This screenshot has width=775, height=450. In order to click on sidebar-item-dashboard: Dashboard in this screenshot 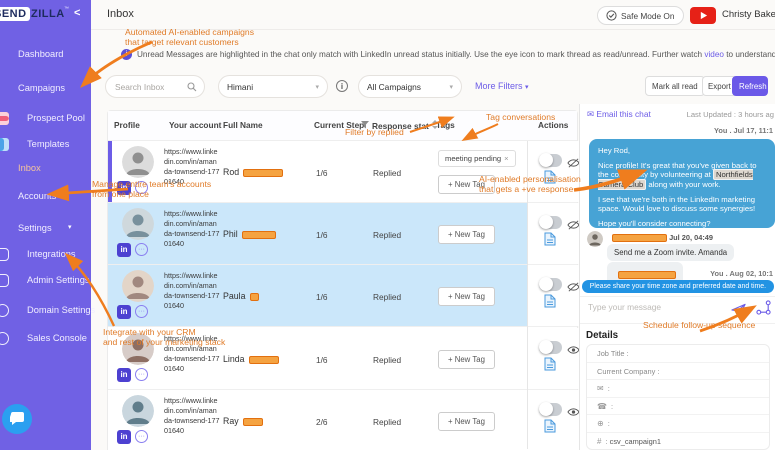, I will do `click(45, 54)`.